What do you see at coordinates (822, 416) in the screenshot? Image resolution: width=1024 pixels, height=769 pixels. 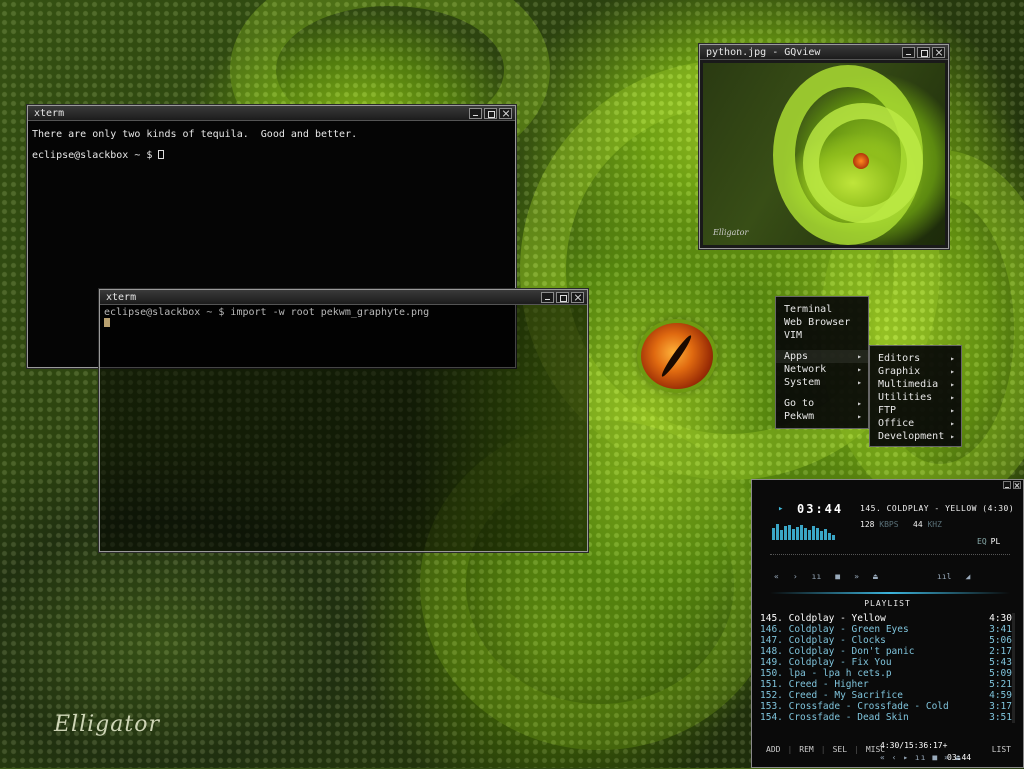 I see `menu-item-pekwm: Pekwm ▸` at bounding box center [822, 416].